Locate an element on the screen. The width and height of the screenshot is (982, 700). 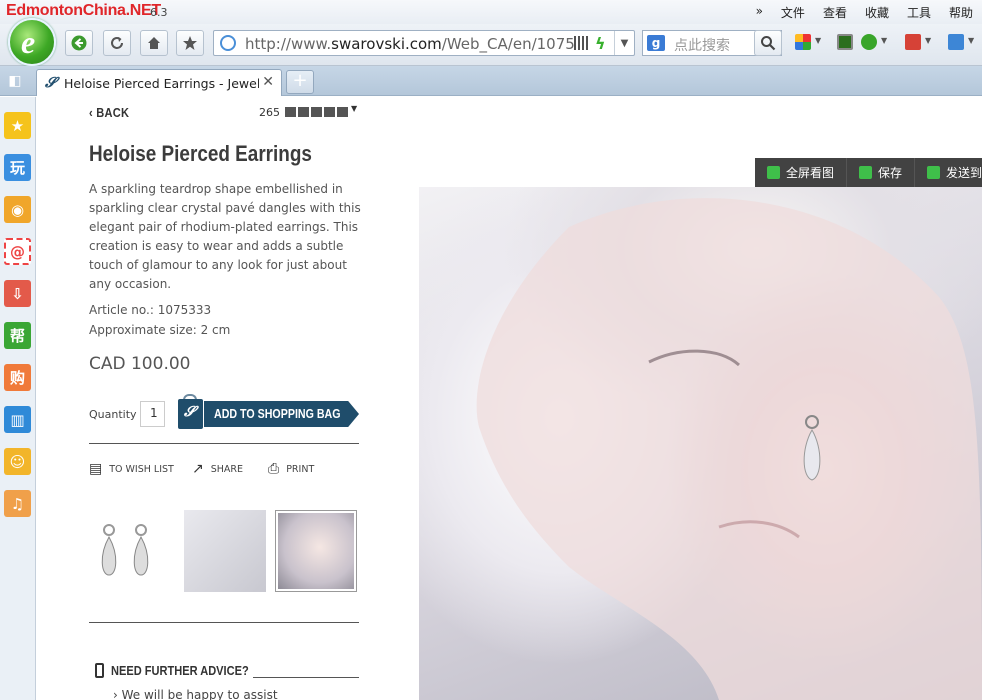
menu-favorites: 收藏 is located at coordinates (877, 12).